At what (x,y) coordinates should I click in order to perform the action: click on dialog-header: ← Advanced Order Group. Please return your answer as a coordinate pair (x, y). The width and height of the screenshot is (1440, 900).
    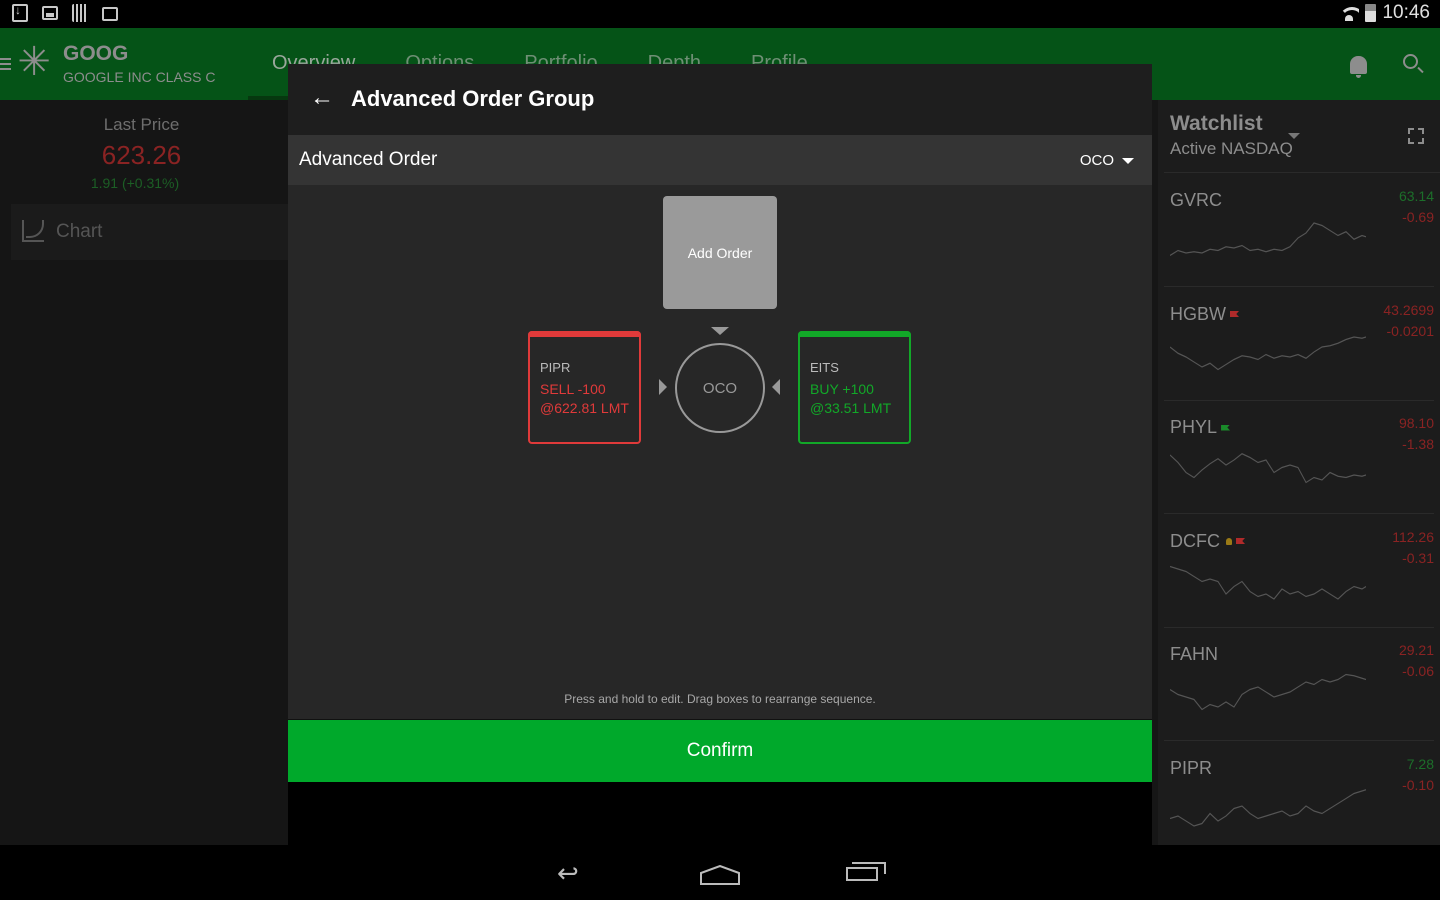
    Looking at the image, I should click on (720, 99).